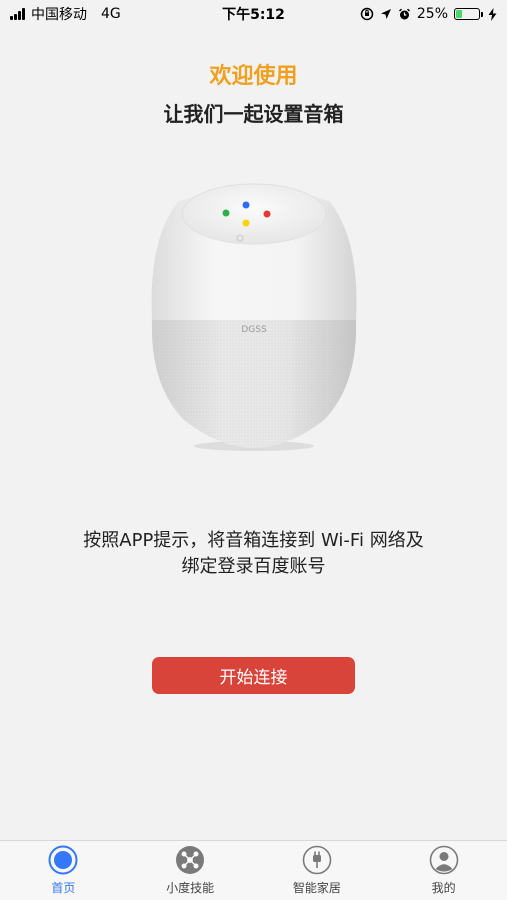  I want to click on setup-subtitle: 让我们一起设置音箱, so click(253, 114).